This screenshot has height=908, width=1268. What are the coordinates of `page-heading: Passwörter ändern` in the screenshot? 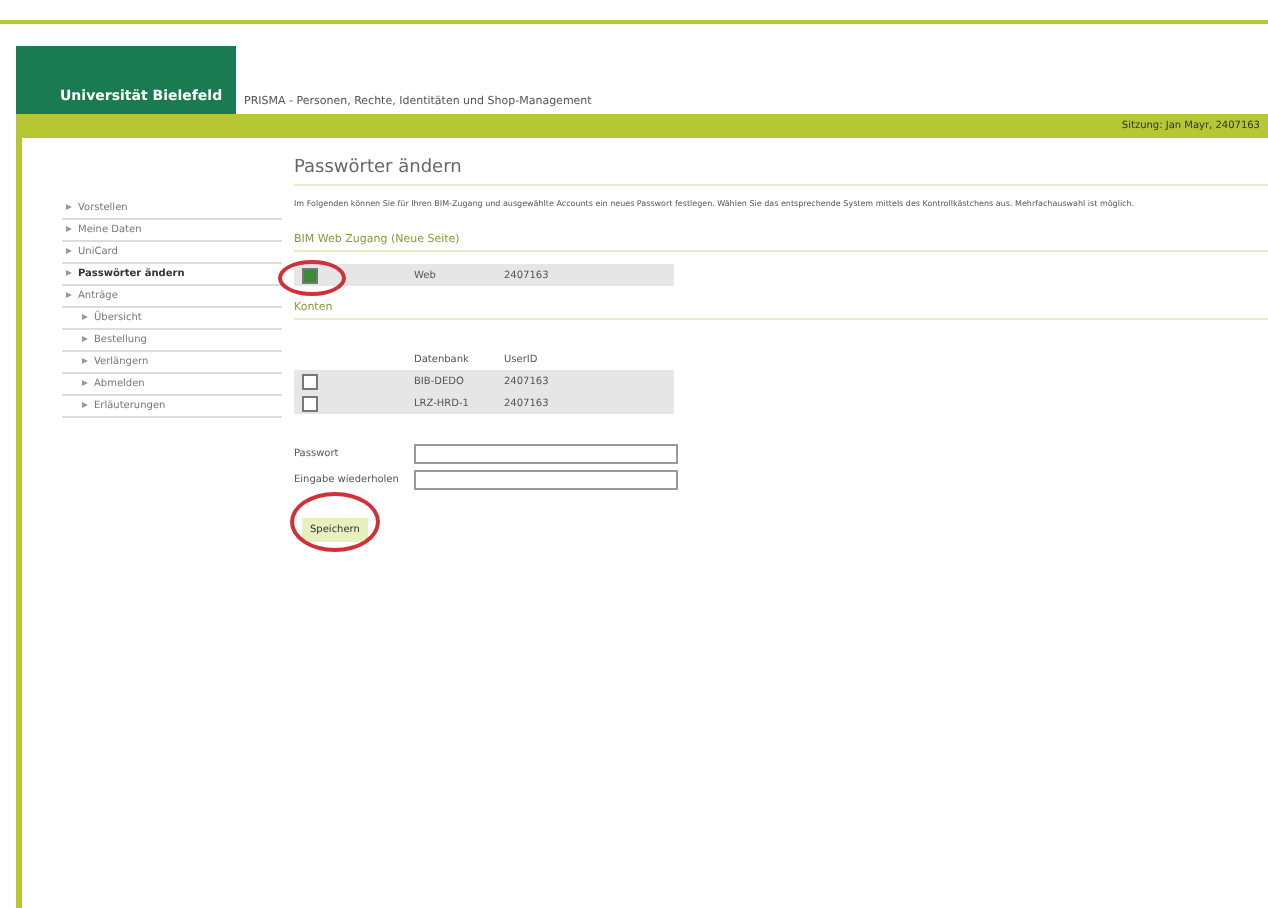 It's located at (781, 168).